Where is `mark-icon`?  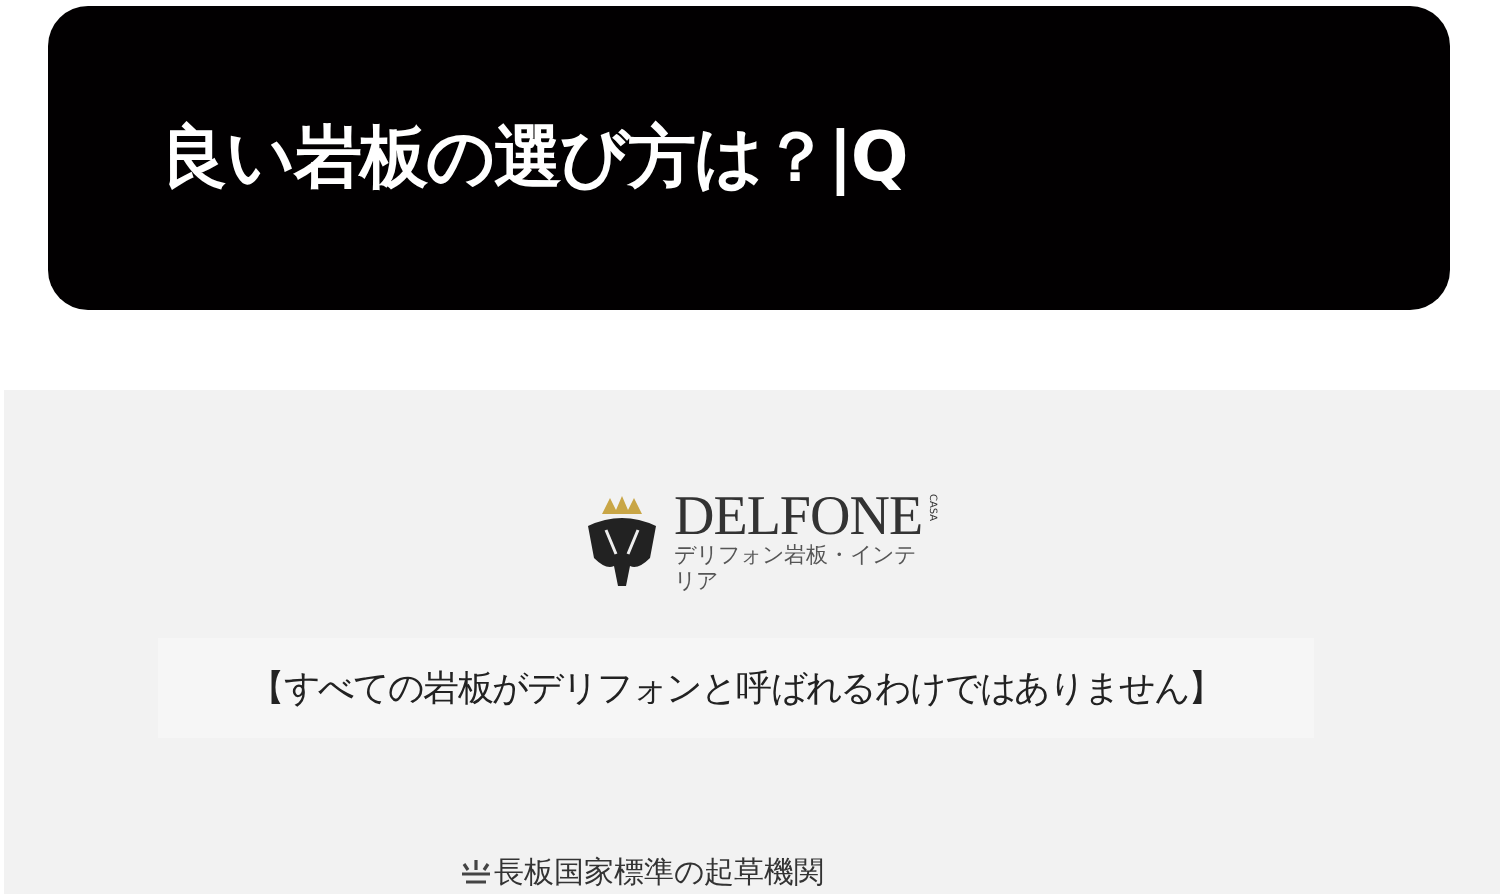
mark-icon is located at coordinates (476, 873).